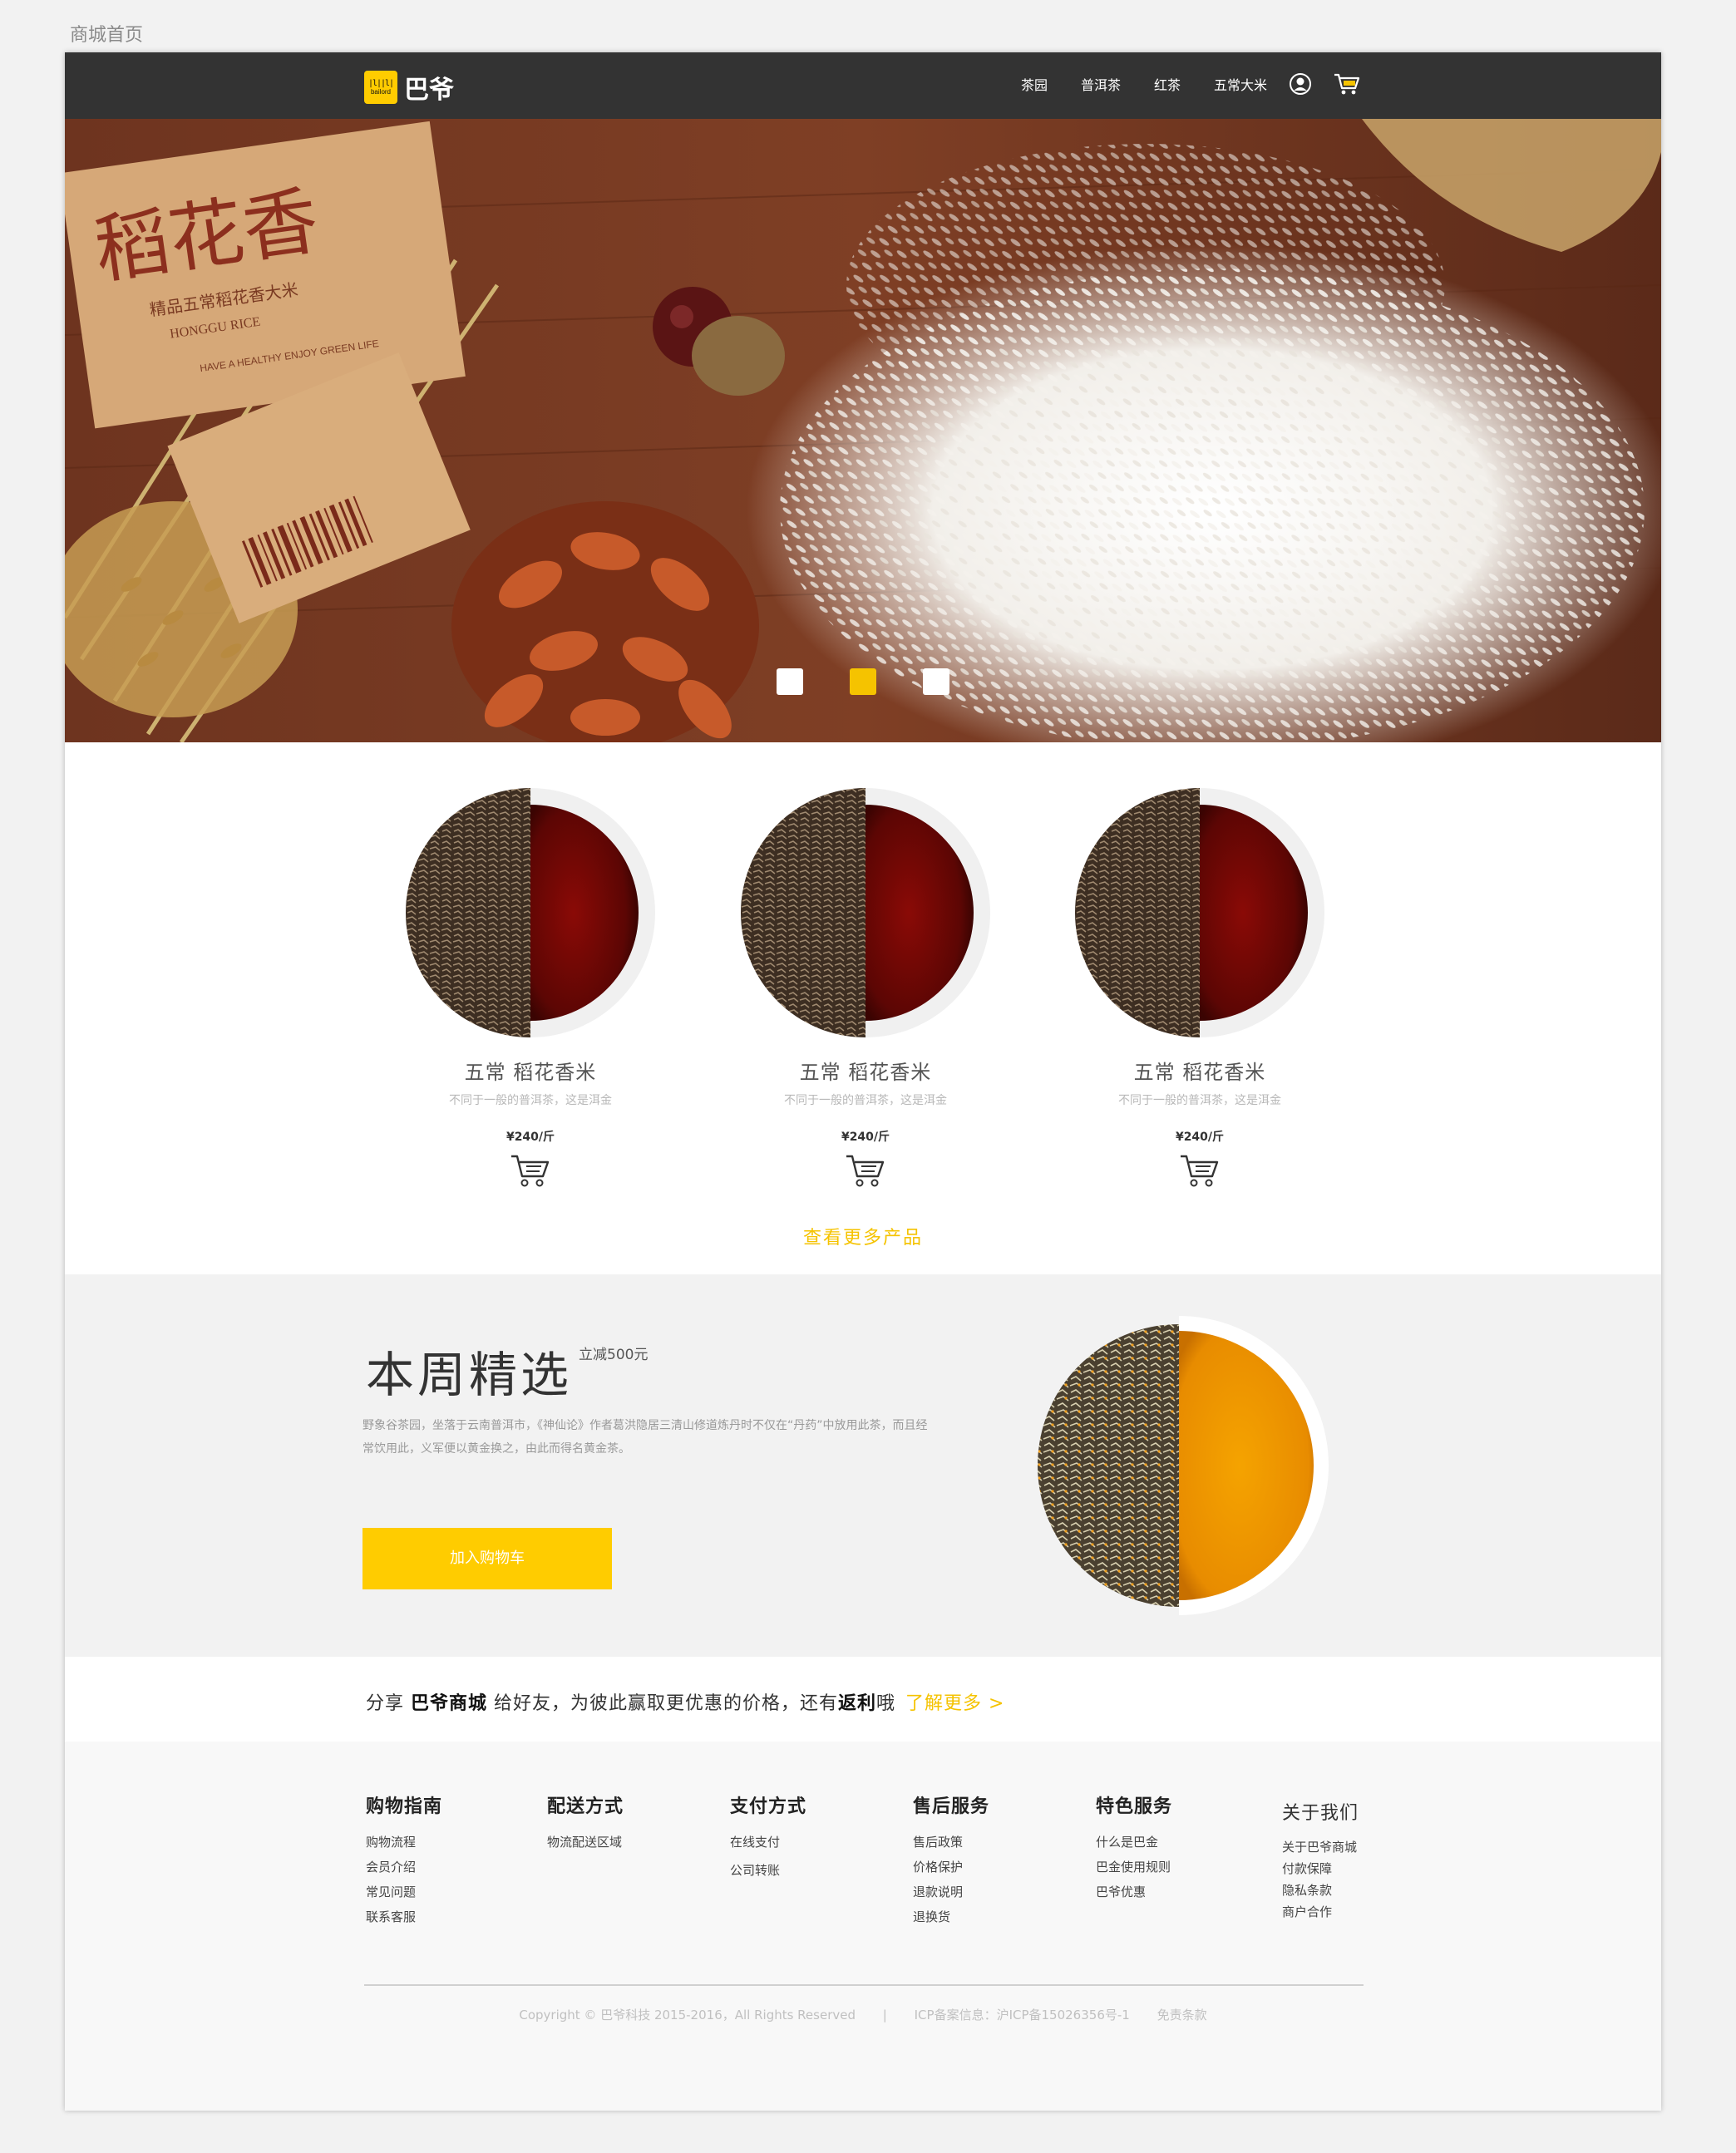 The width and height of the screenshot is (1736, 2153). I want to click on weekly-title: 本周精选, so click(469, 1375).